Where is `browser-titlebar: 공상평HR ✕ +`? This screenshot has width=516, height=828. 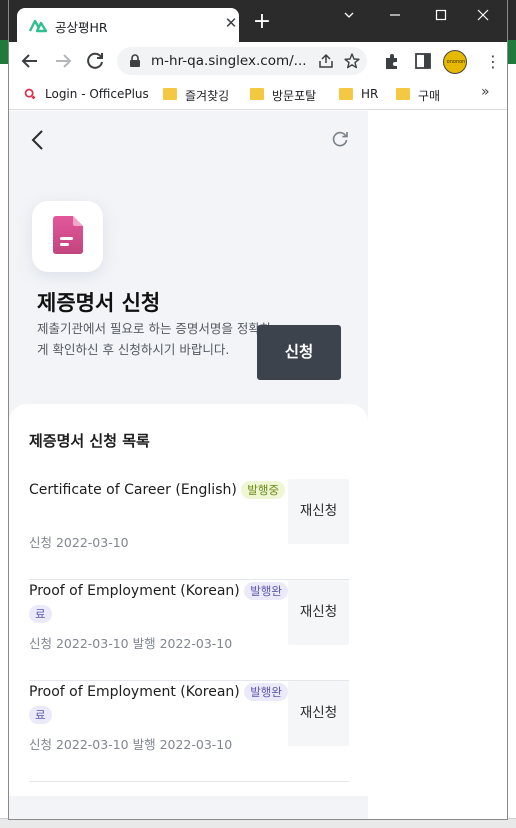 browser-titlebar: 공상평HR ✕ + is located at coordinates (258, 21).